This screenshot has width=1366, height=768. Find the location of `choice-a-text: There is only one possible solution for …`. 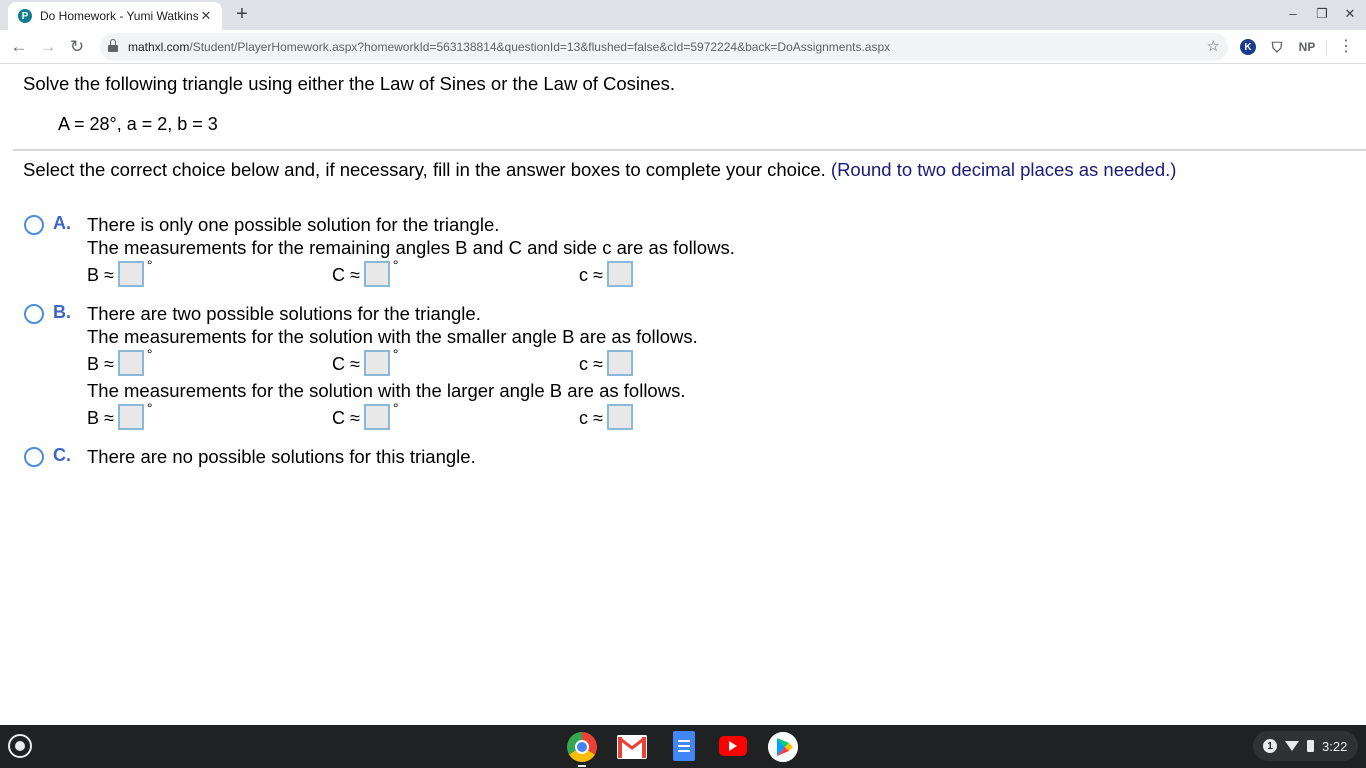

choice-a-text: There is only one possible solution for … is located at coordinates (293, 224).